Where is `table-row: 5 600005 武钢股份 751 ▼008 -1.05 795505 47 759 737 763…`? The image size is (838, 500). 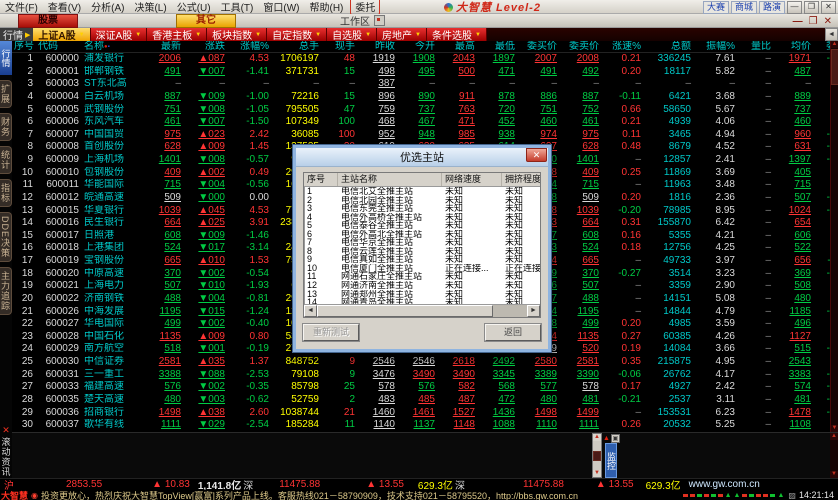 table-row: 5 600005 武钢股份 751 ▼008 -1.05 795505 47 759 737 763… is located at coordinates (425, 110).